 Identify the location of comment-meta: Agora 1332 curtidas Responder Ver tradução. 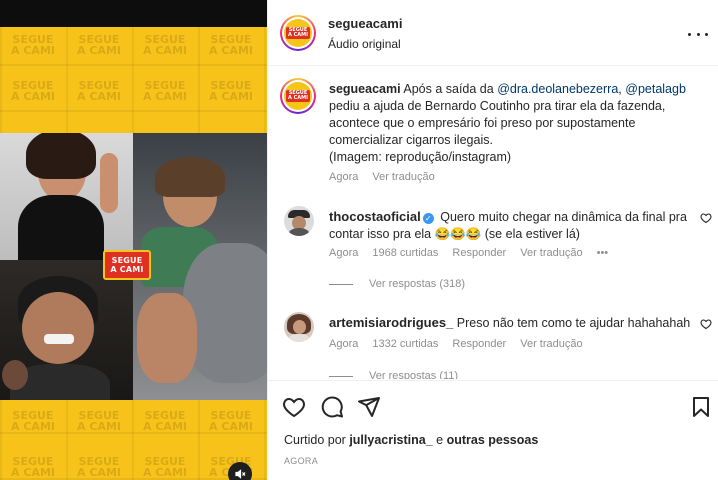
(456, 344).